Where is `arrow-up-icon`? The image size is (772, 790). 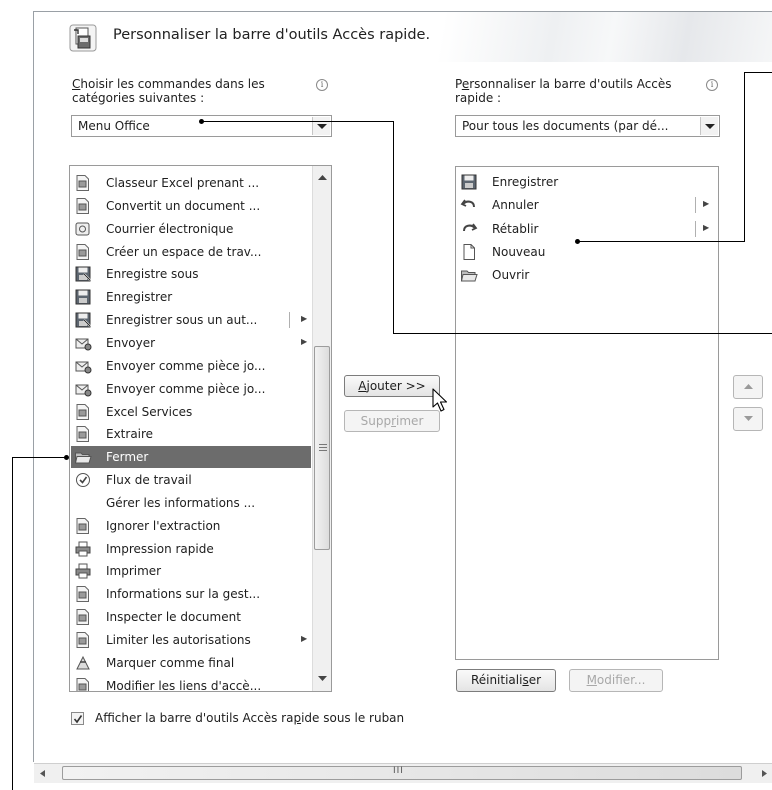 arrow-up-icon is located at coordinates (748, 386).